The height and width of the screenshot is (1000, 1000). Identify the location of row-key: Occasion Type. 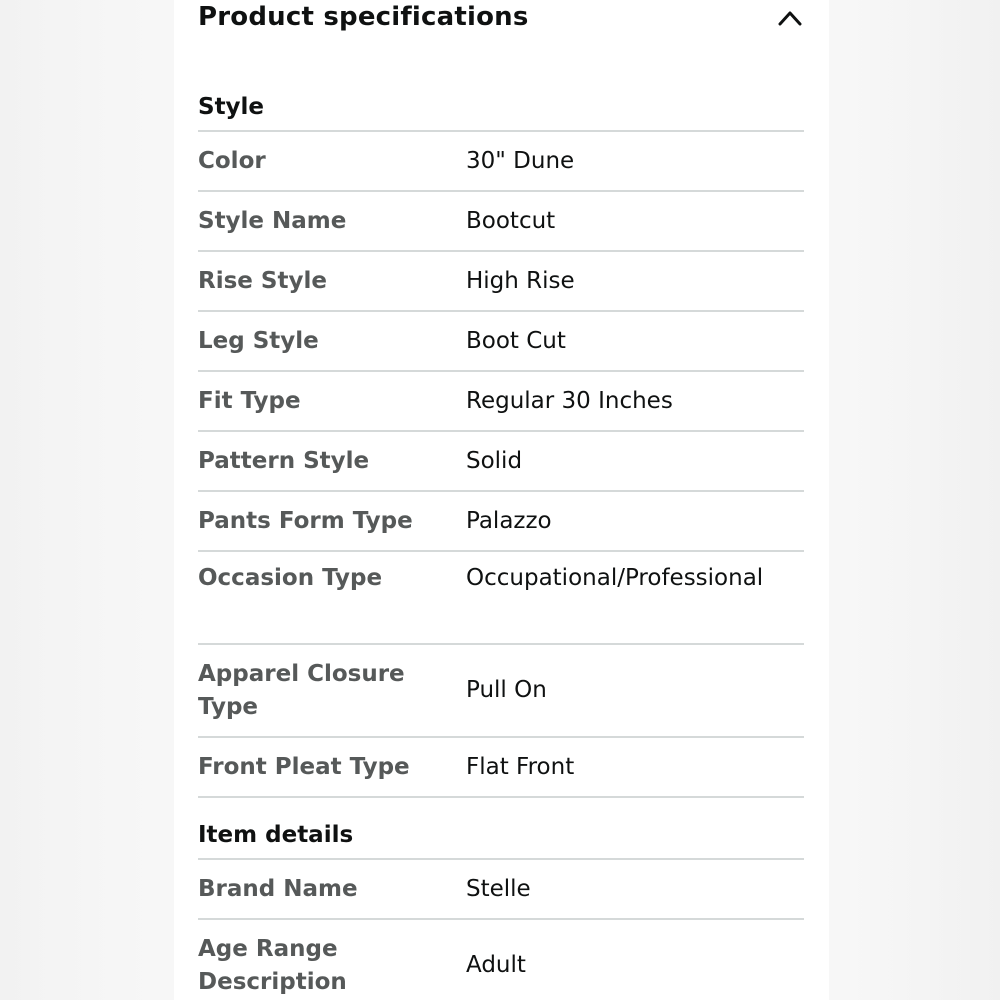
(290, 578).